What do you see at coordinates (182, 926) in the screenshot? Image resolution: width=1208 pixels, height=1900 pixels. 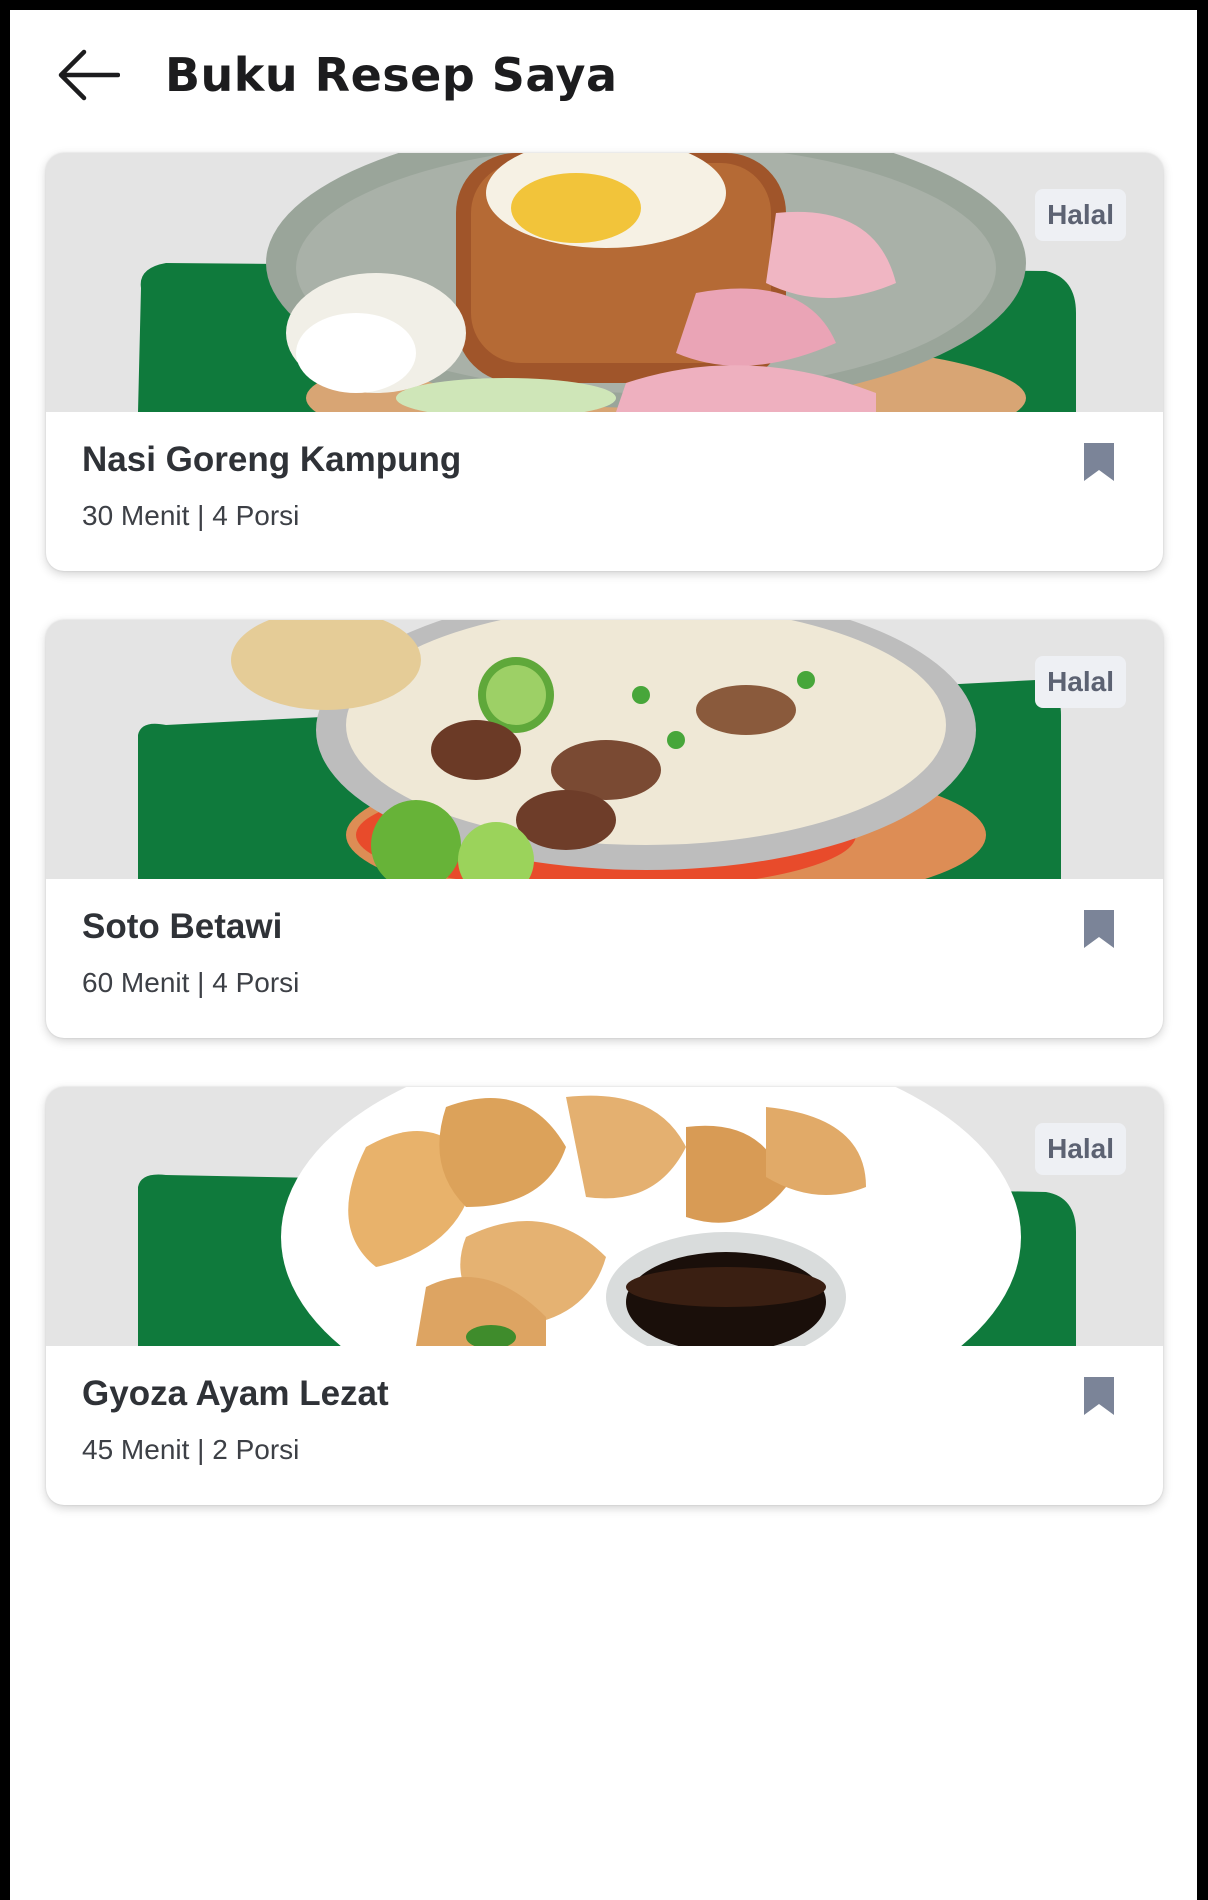 I see `recipe-title: Soto Betawi` at bounding box center [182, 926].